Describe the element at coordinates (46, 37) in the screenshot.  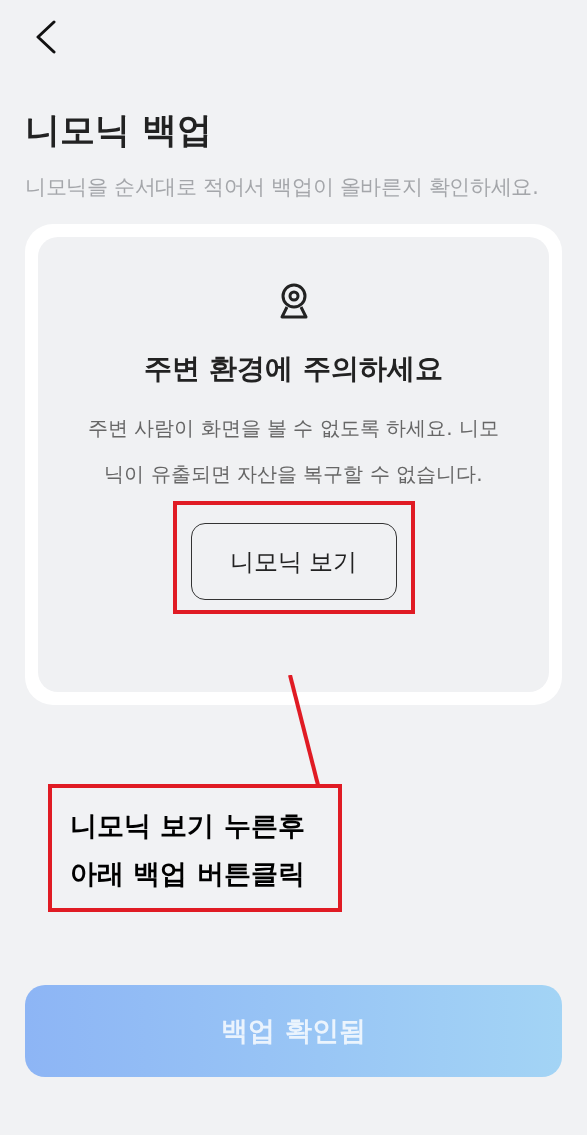
I see `back-icon` at that location.